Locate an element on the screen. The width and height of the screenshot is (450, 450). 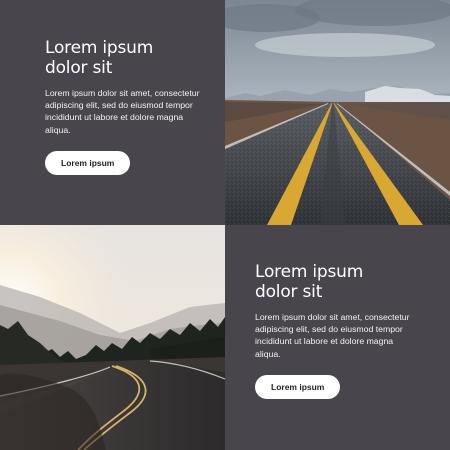
feature-card-top-button: Lorem ipsum is located at coordinates (88, 162).